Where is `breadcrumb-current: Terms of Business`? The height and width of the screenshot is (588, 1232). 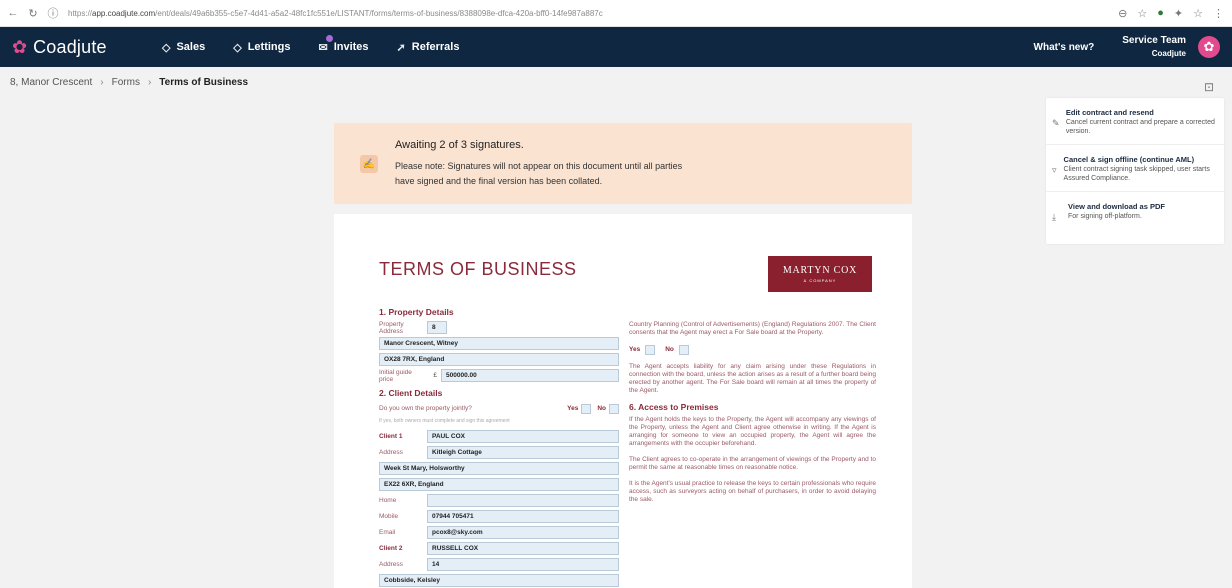 breadcrumb-current: Terms of Business is located at coordinates (204, 82).